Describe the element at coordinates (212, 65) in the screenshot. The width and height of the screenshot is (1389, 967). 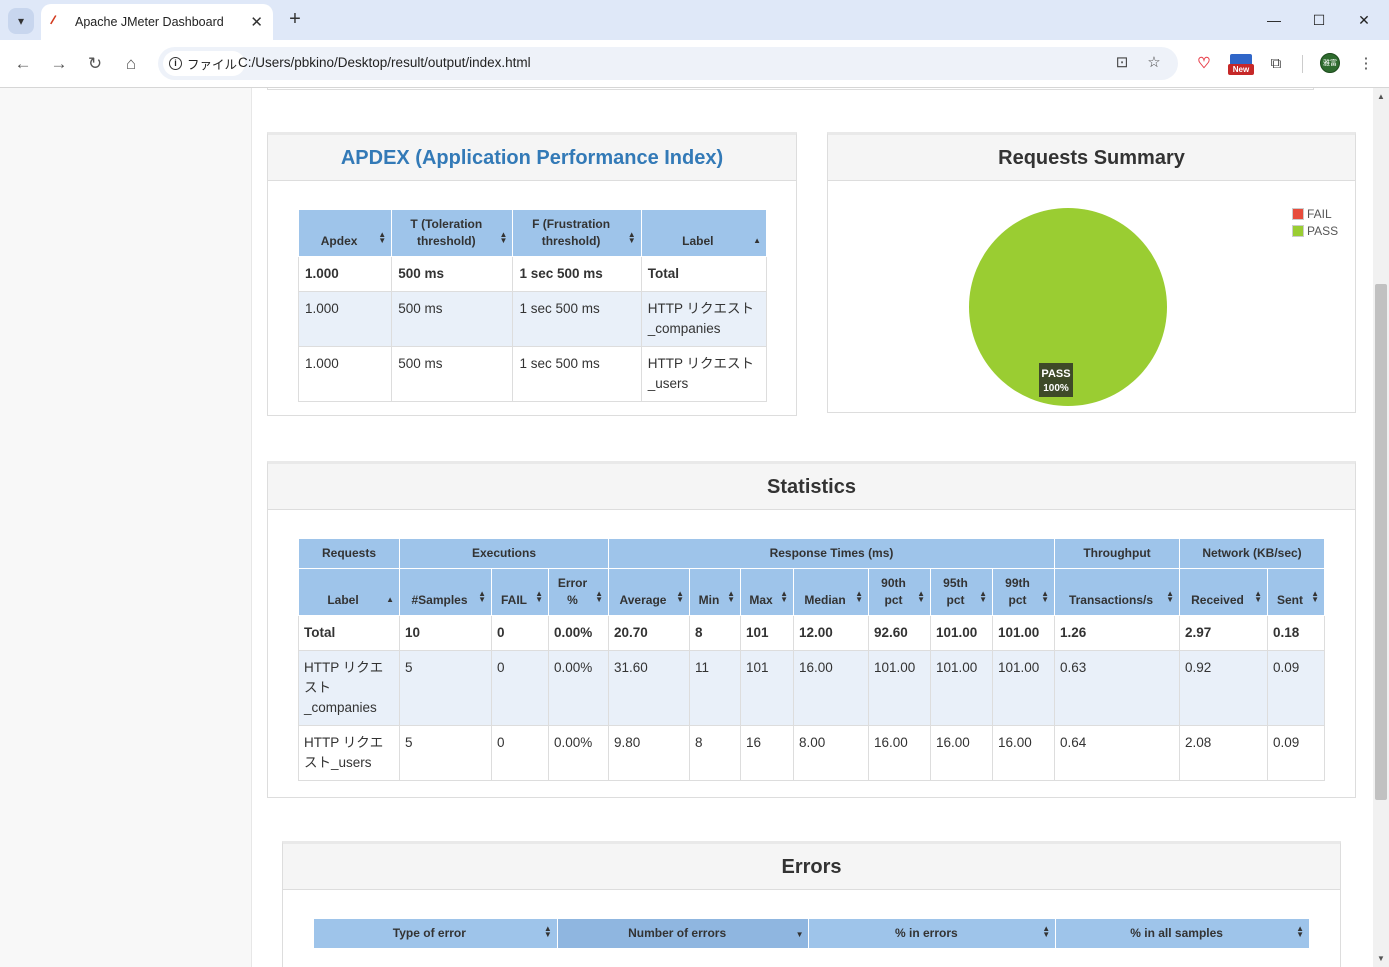
I see `site-info-label: ファイル` at that location.